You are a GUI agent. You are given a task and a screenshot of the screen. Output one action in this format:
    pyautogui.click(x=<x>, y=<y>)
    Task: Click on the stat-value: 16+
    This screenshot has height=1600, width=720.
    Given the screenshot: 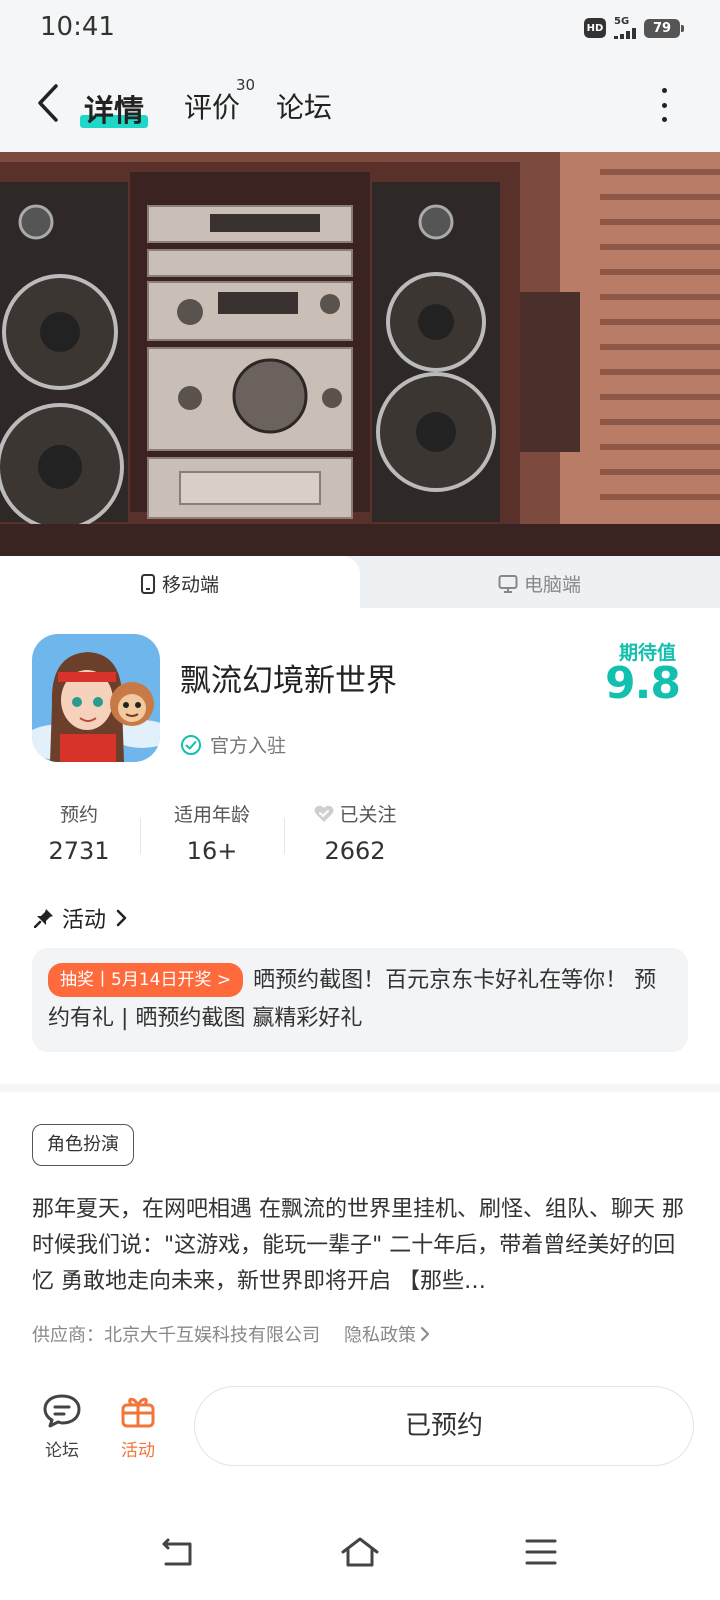 What is the action you would take?
    pyautogui.click(x=212, y=851)
    